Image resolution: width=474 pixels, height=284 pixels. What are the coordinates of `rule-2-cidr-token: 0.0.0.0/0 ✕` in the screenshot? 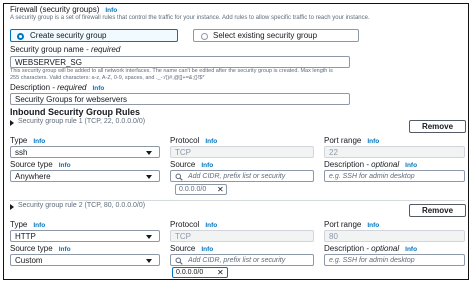 It's located at (200, 272).